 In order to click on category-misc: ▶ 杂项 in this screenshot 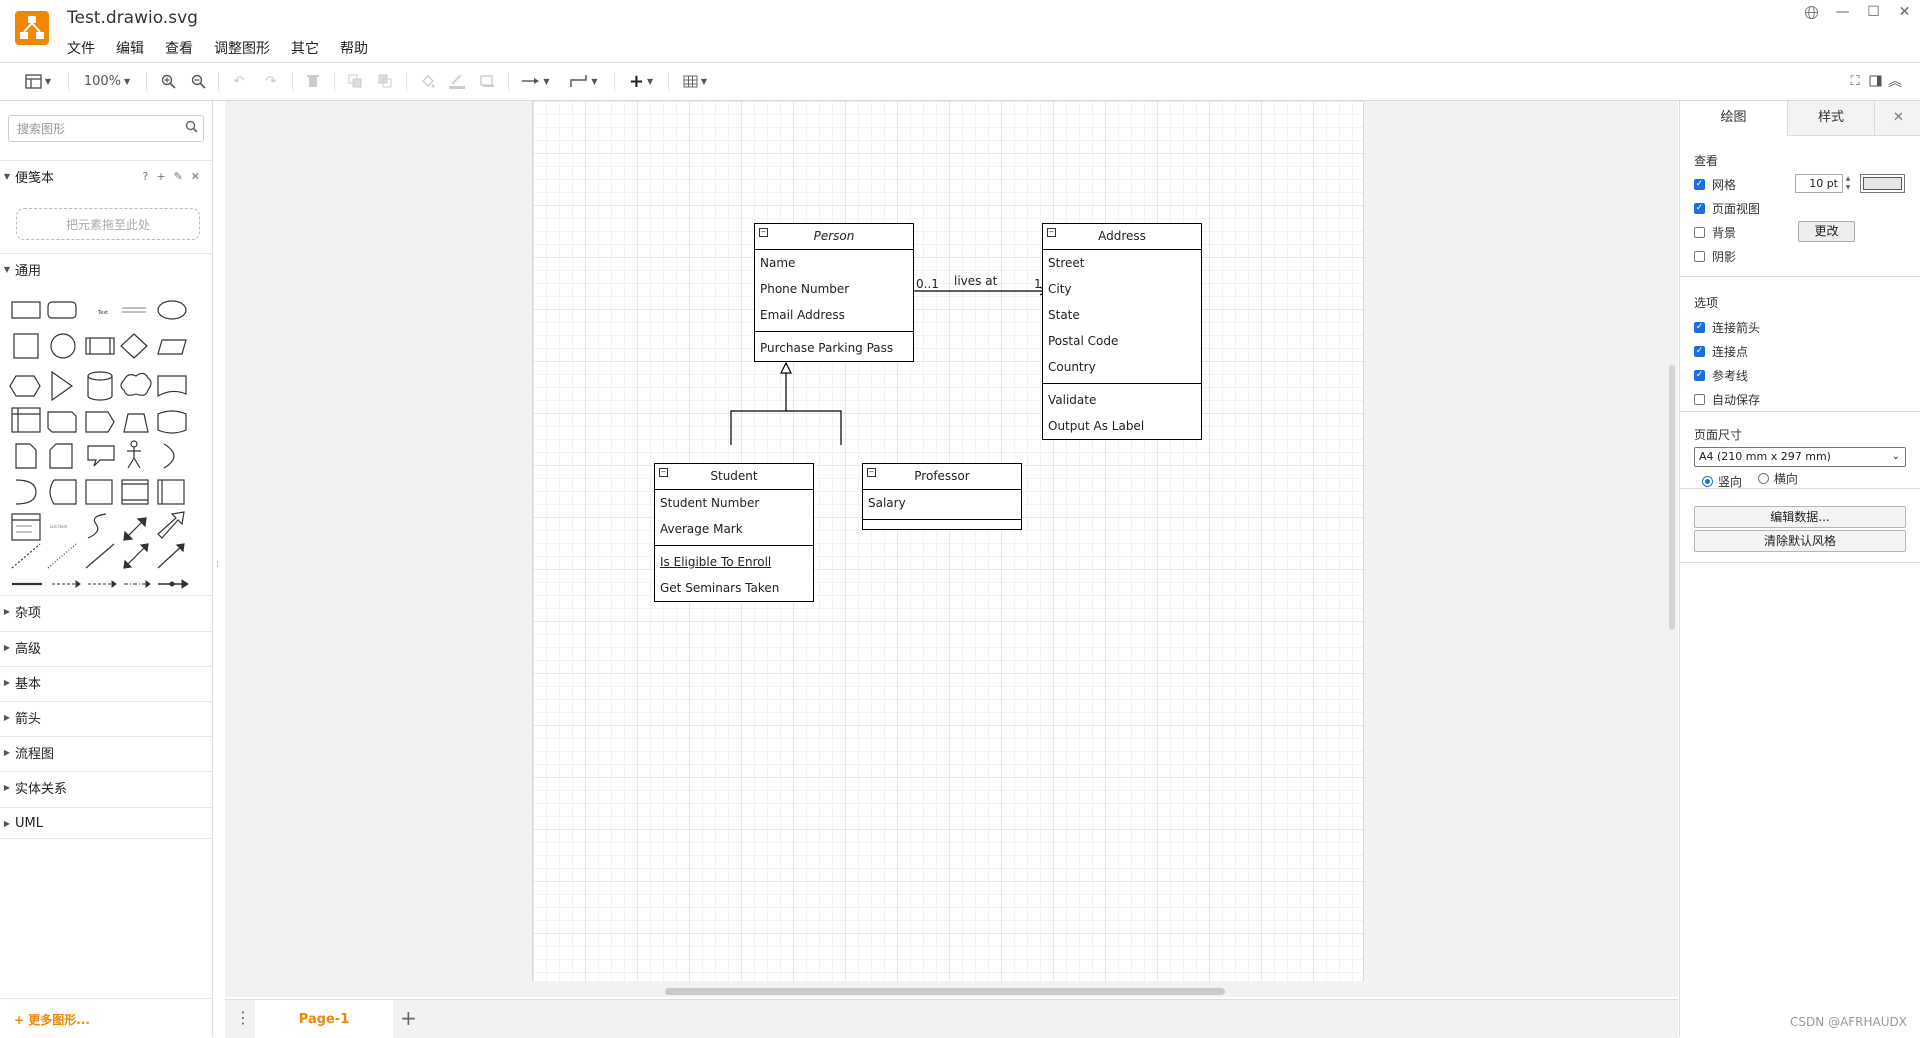, I will do `click(106, 610)`.